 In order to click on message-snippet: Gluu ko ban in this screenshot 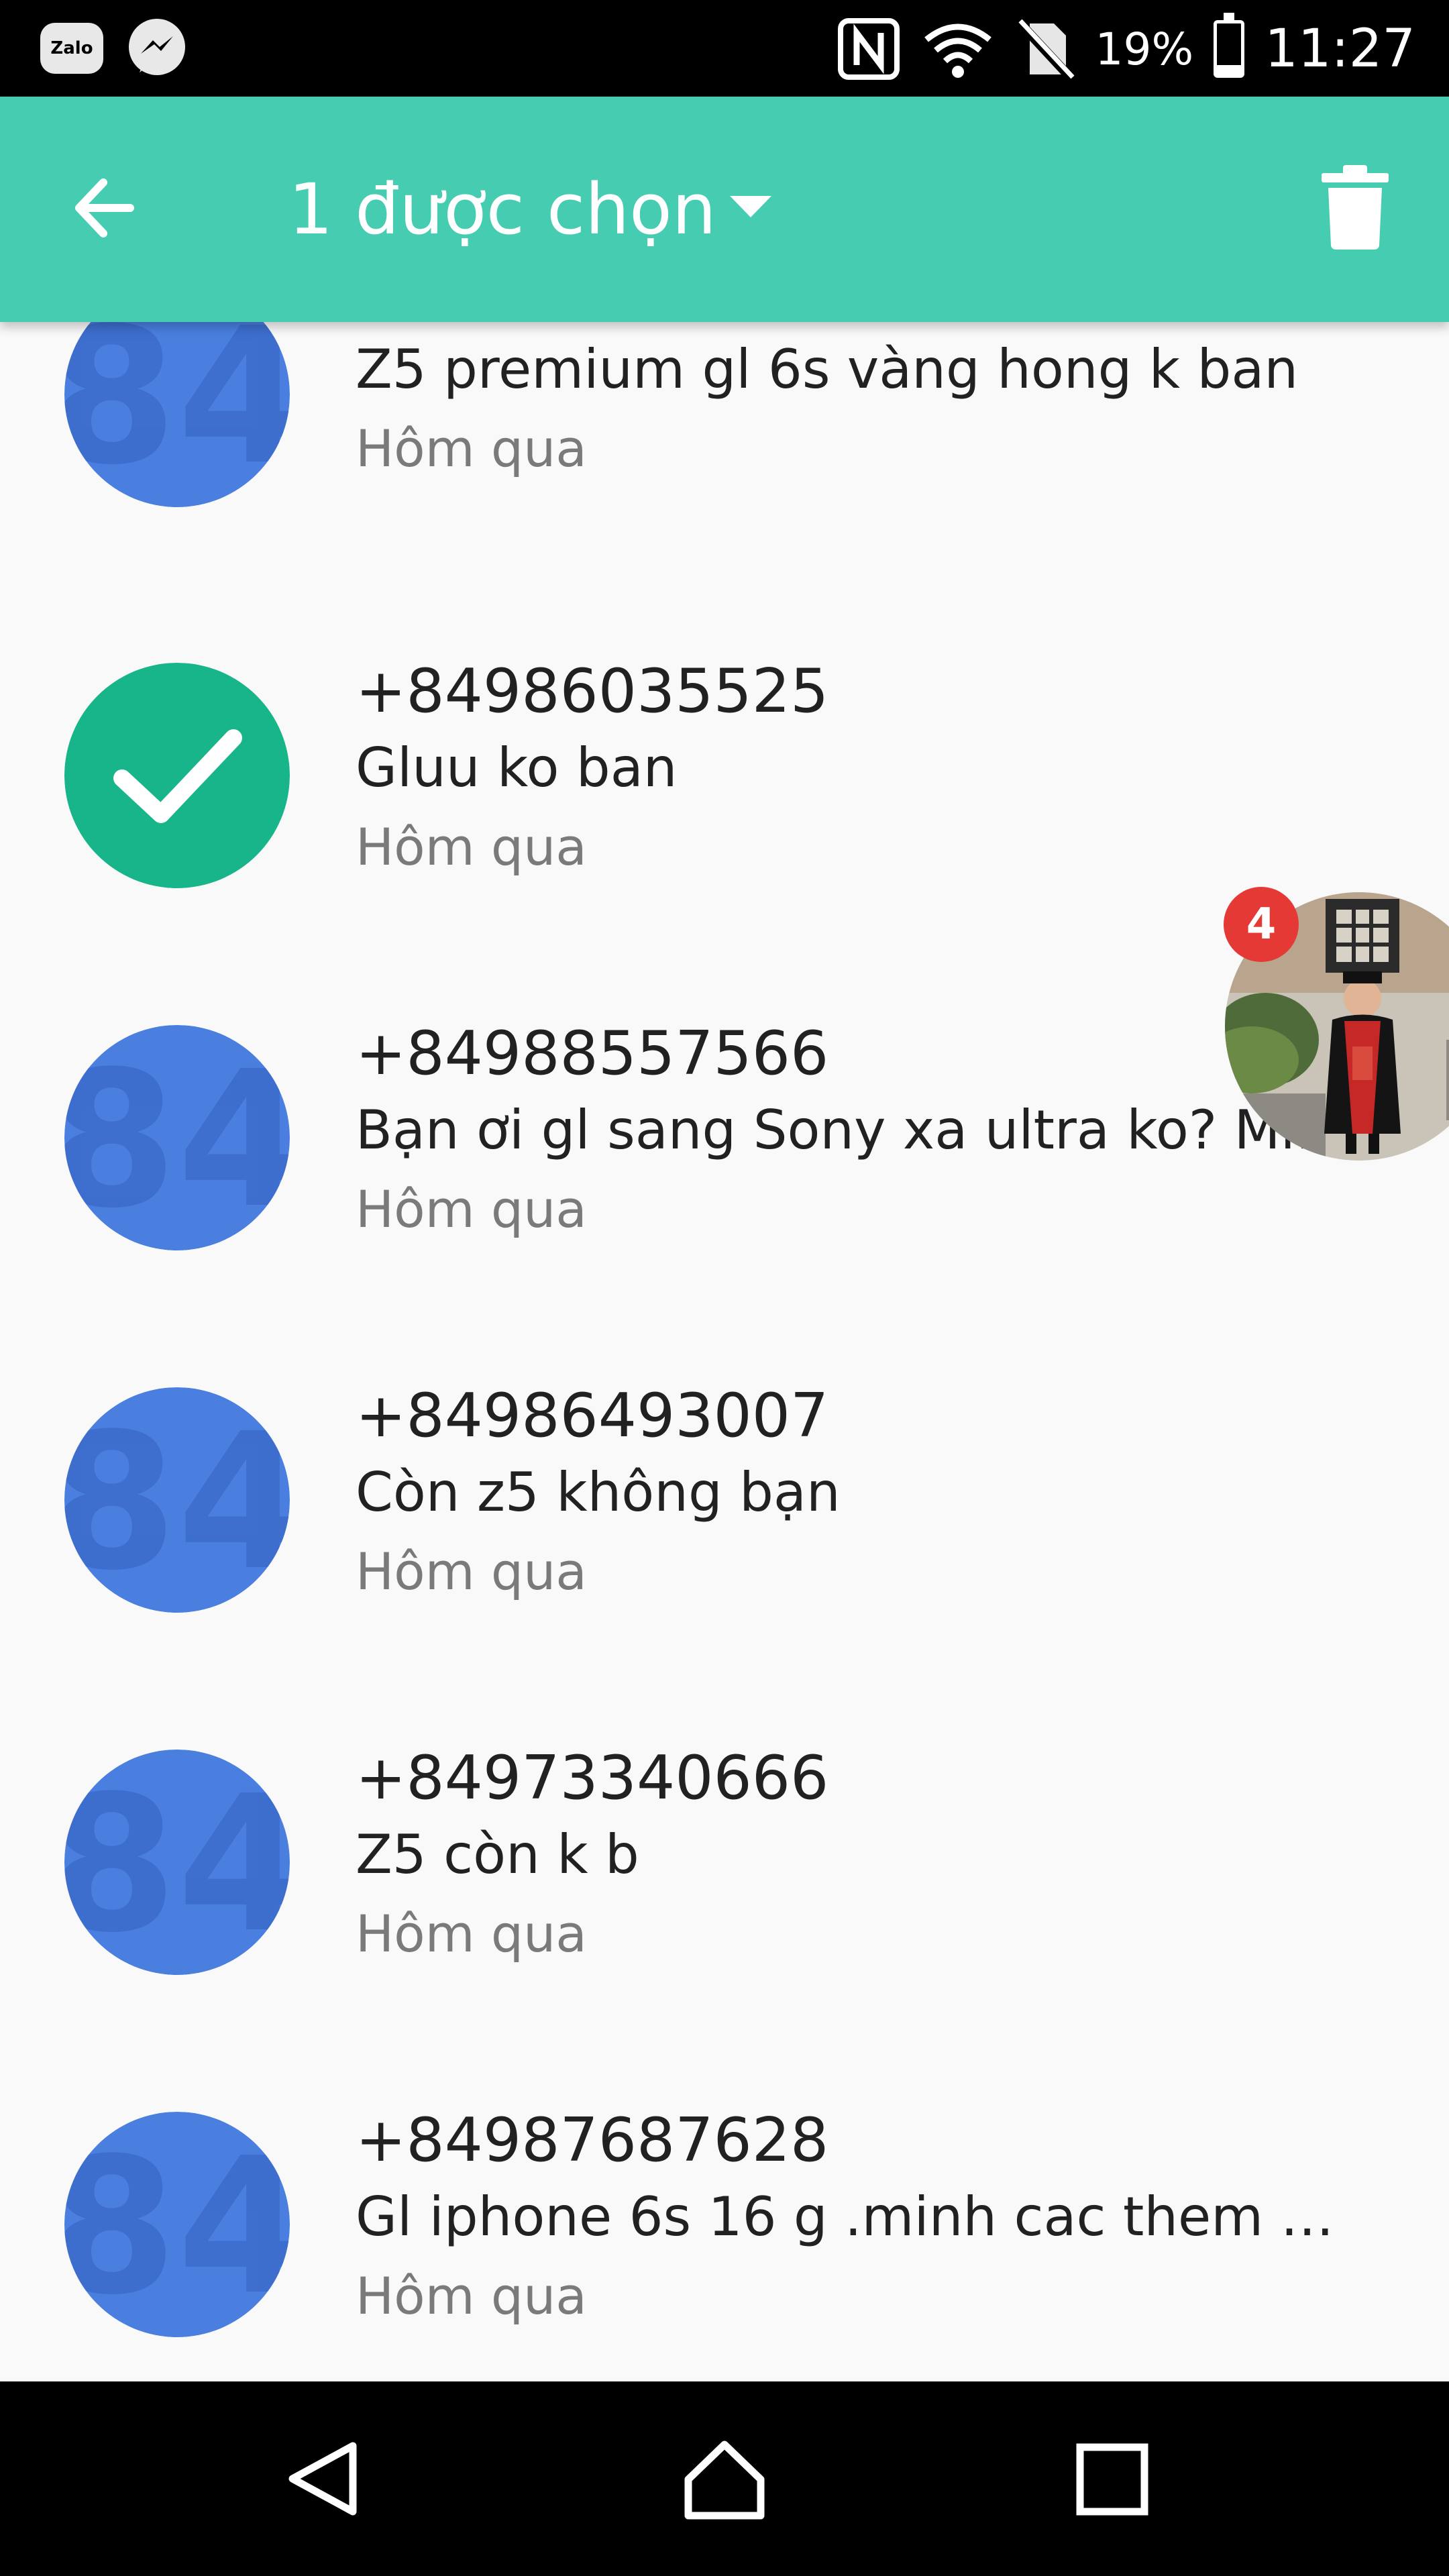, I will do `click(517, 768)`.